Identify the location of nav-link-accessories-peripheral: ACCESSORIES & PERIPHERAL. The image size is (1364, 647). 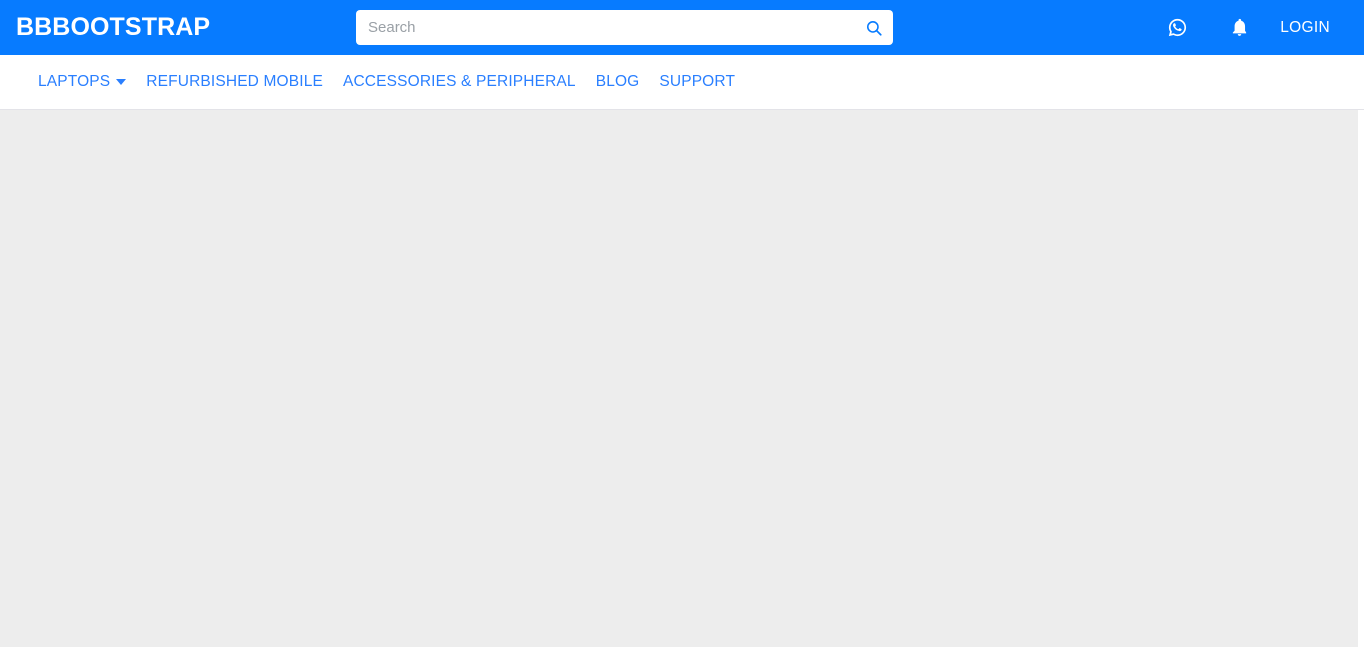
(459, 82).